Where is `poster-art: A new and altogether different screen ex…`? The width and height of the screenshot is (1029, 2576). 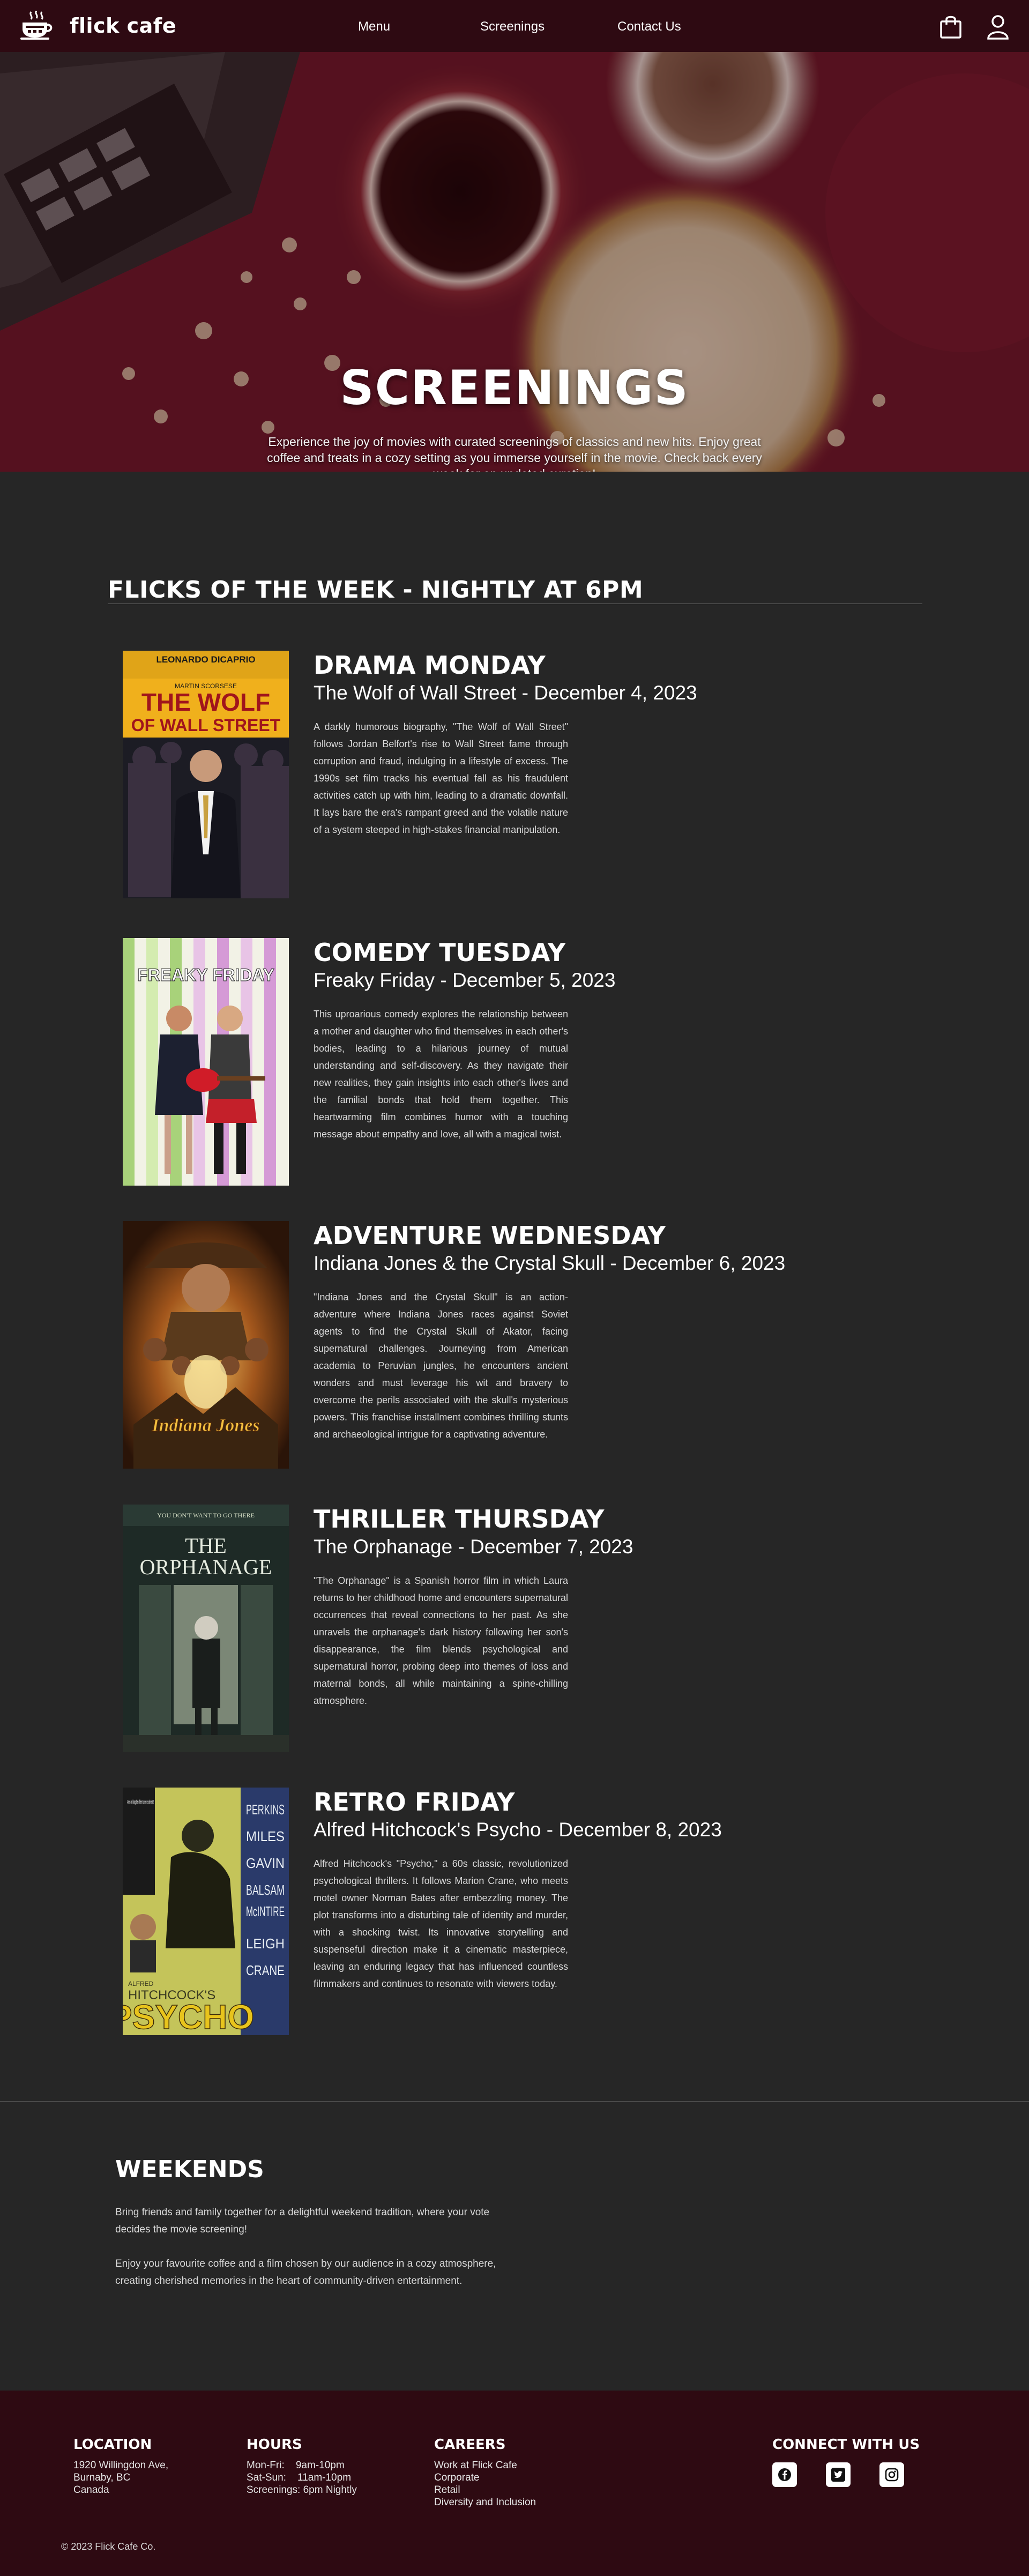 poster-art: A new and altogether different screen ex… is located at coordinates (206, 1911).